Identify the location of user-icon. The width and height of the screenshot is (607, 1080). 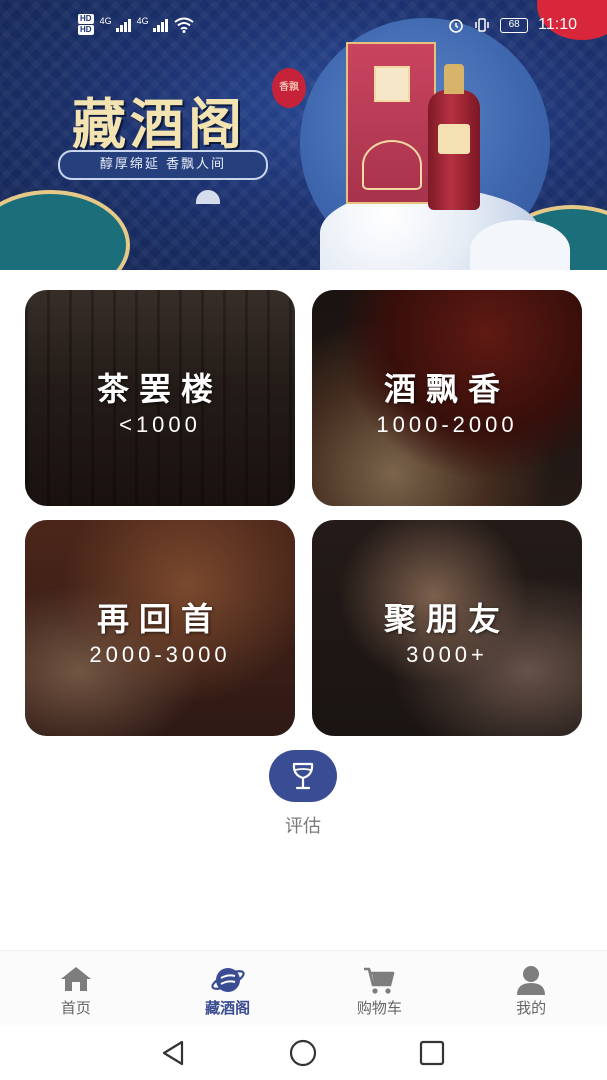
(531, 980).